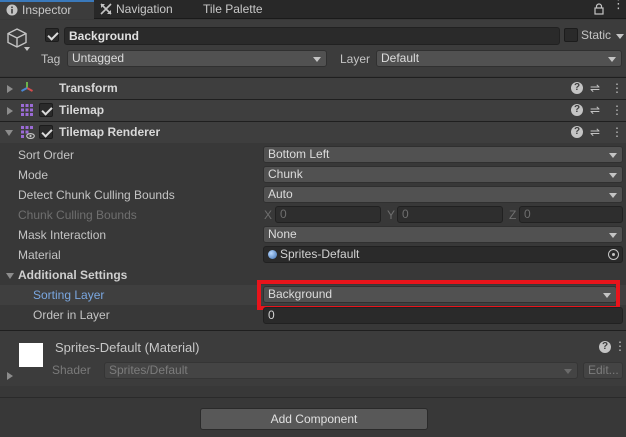  What do you see at coordinates (82, 110) in the screenshot?
I see `tilemap-title: Tilemap` at bounding box center [82, 110].